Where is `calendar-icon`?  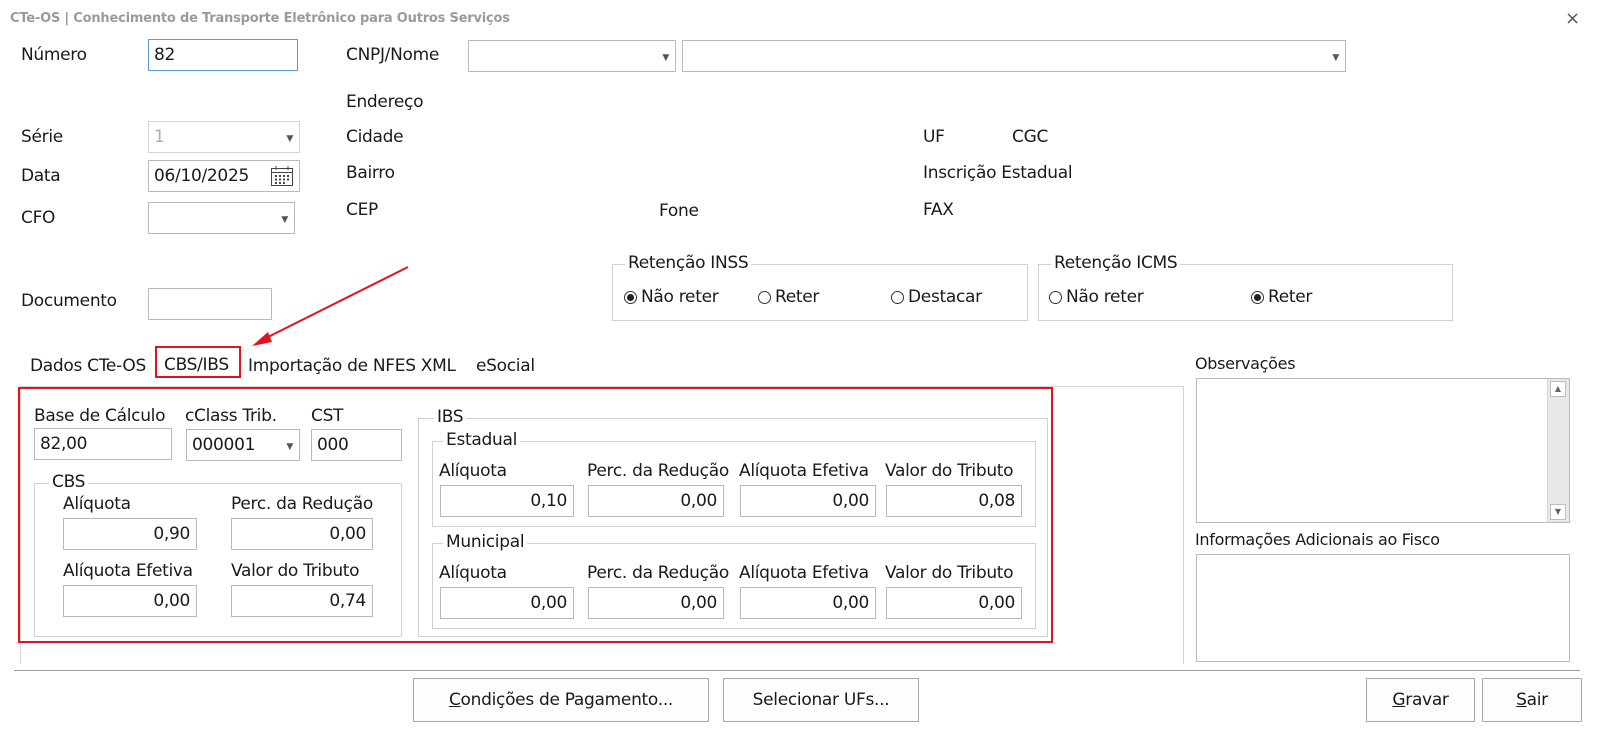
calendar-icon is located at coordinates (282, 176).